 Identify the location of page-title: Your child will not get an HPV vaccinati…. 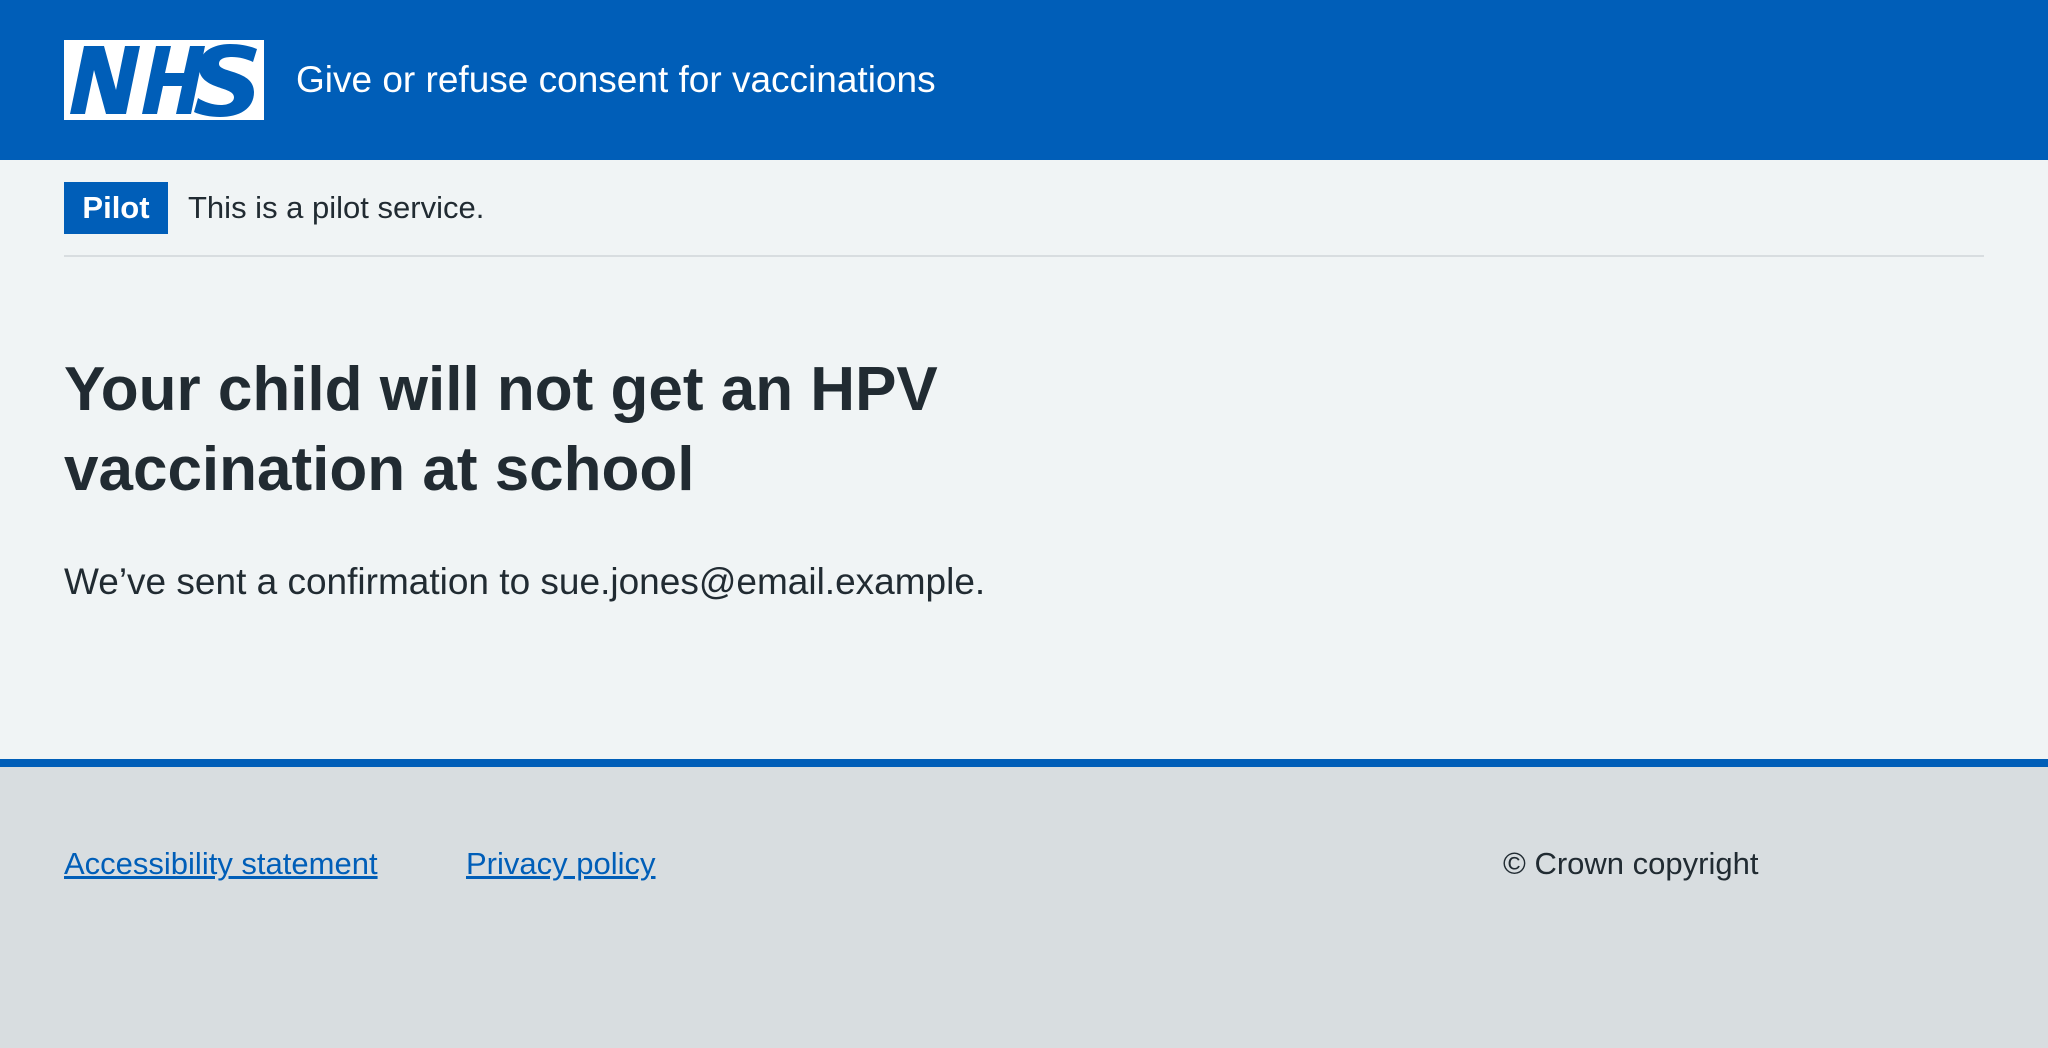
(501, 429).